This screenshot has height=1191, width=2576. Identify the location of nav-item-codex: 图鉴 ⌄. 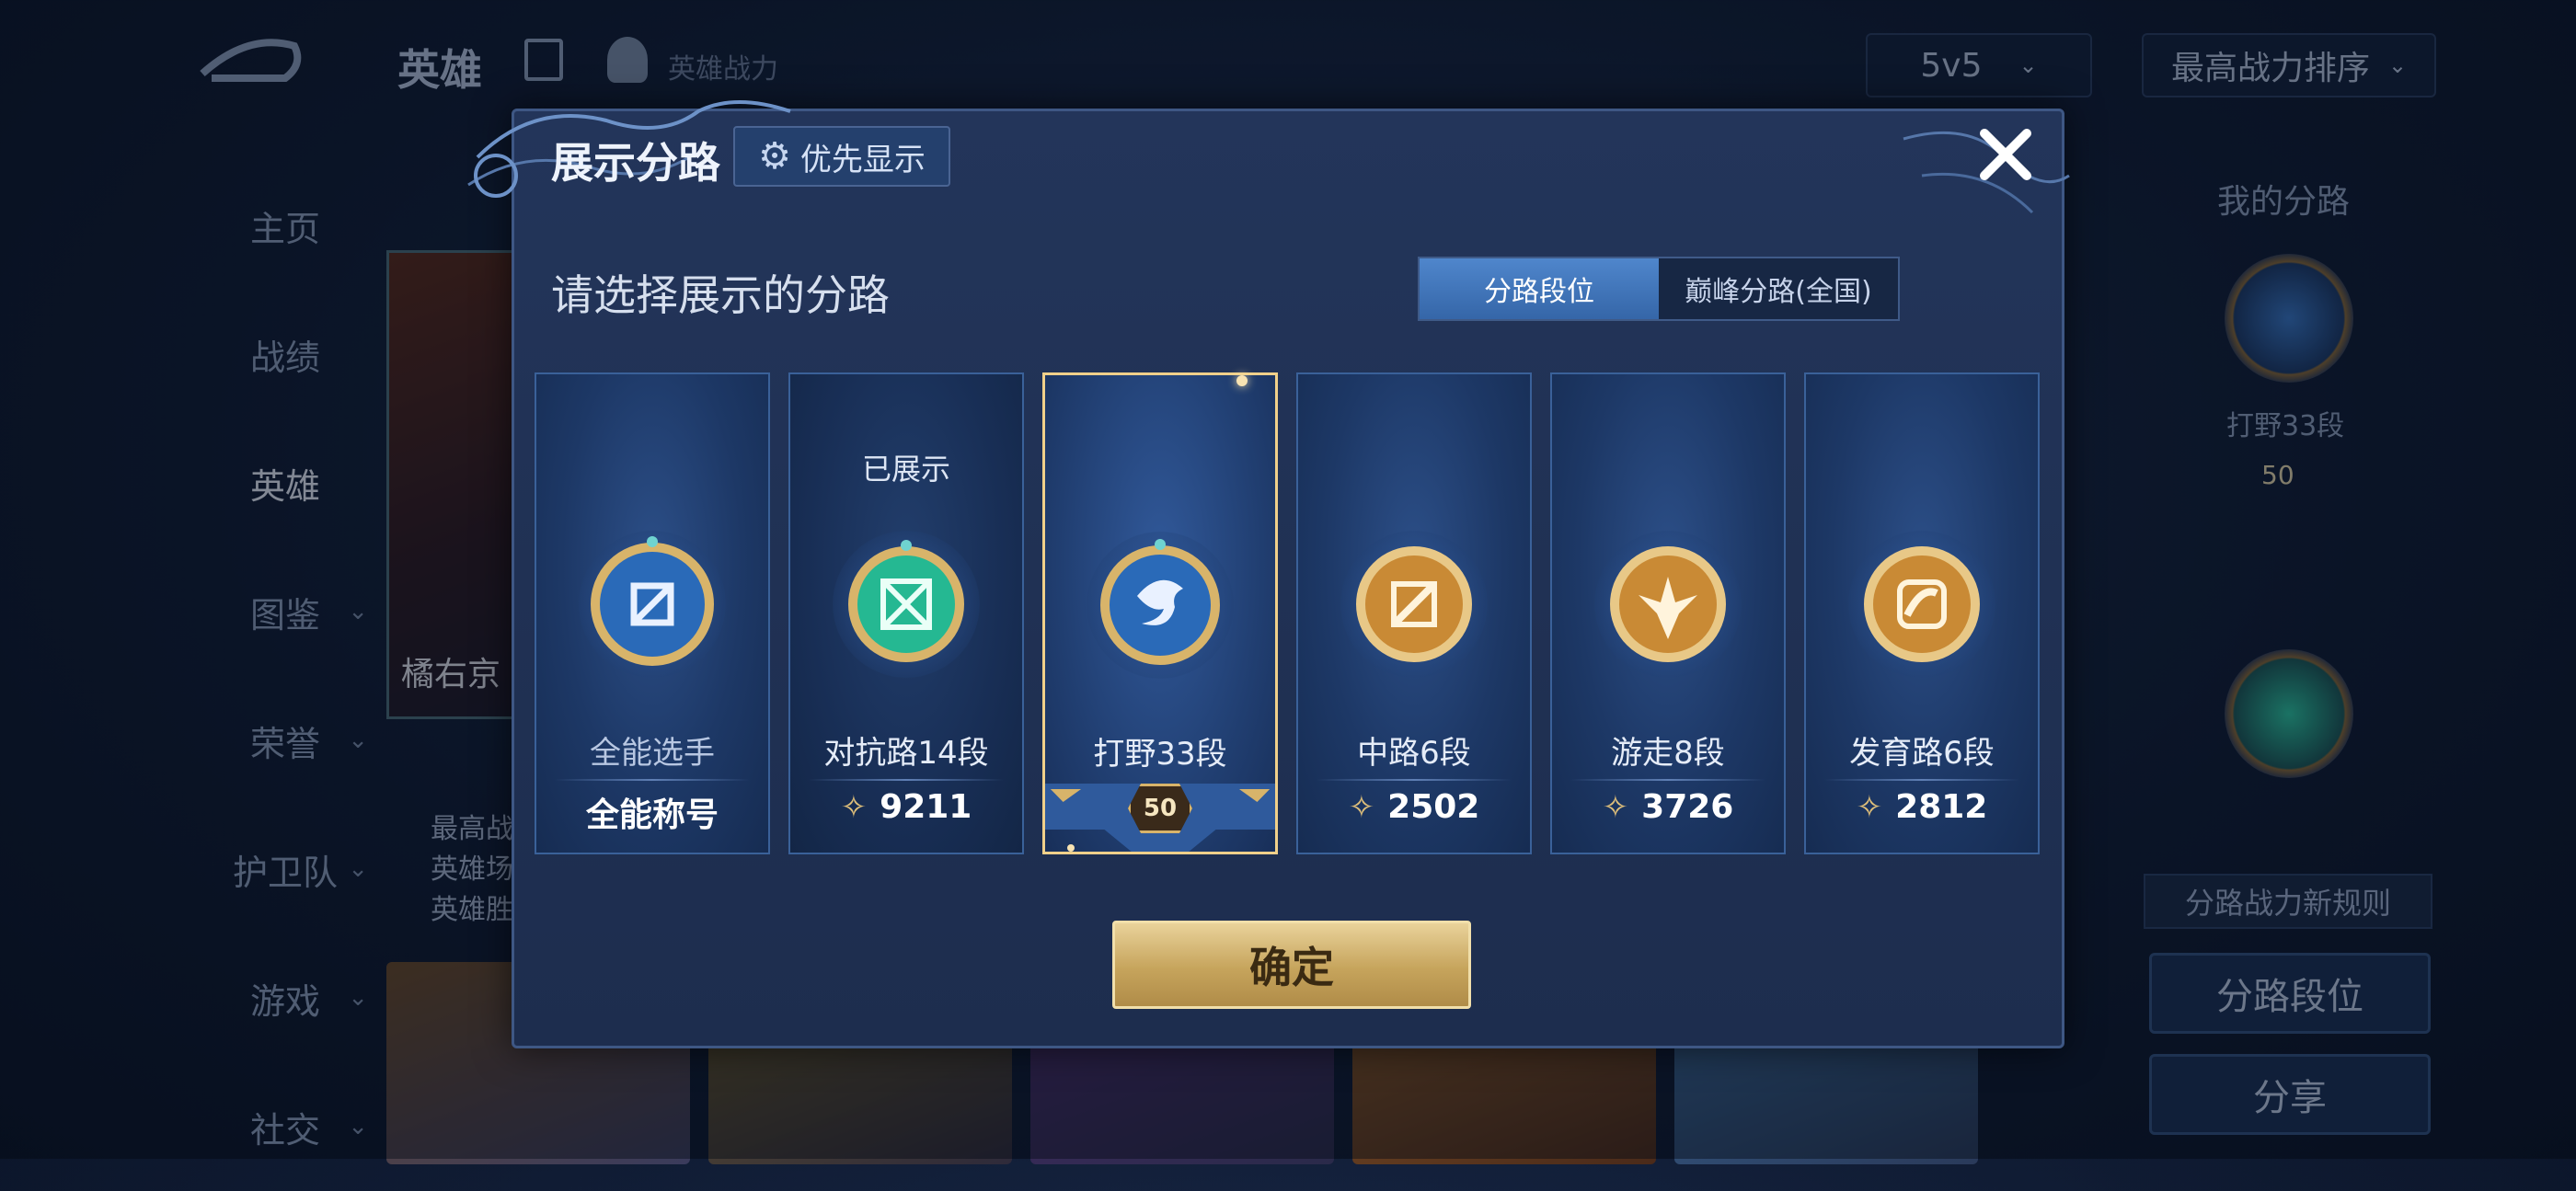
(285, 611).